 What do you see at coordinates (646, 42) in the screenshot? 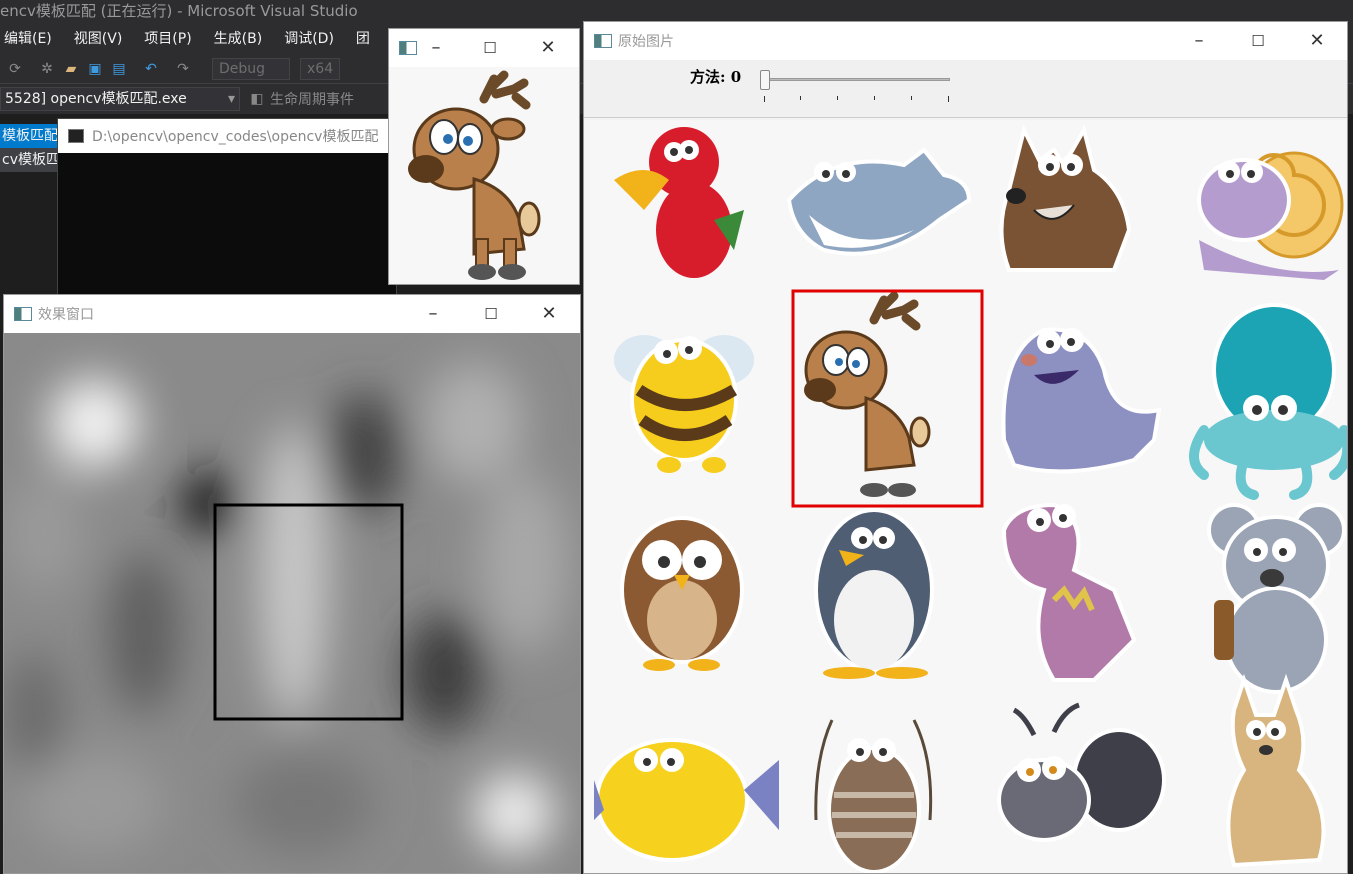
I see `original-title: 原始图片` at bounding box center [646, 42].